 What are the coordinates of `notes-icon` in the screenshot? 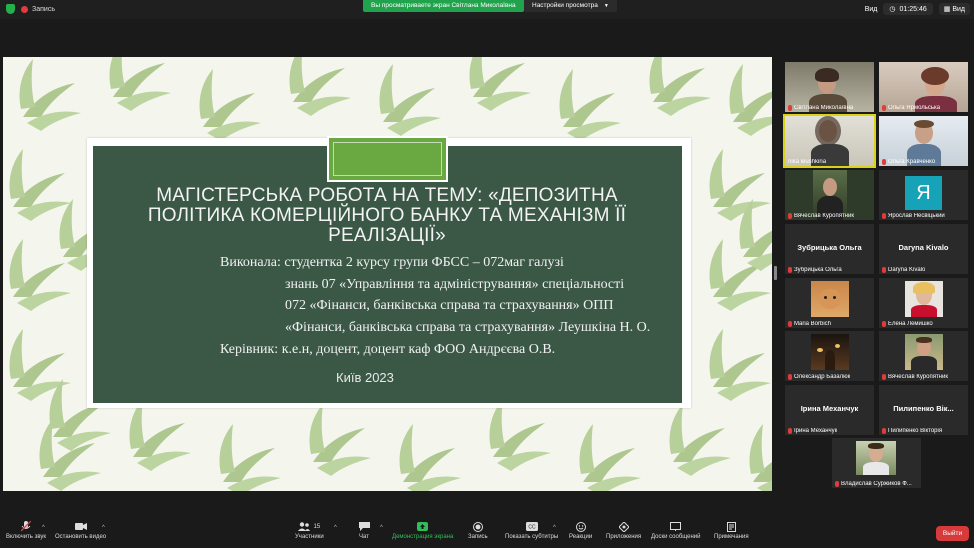 It's located at (731, 526).